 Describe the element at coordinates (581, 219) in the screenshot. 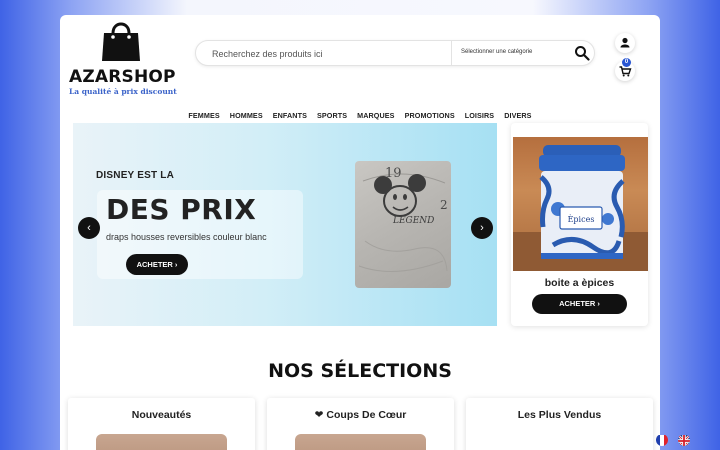

I see `tin-label-text: Èpices` at that location.